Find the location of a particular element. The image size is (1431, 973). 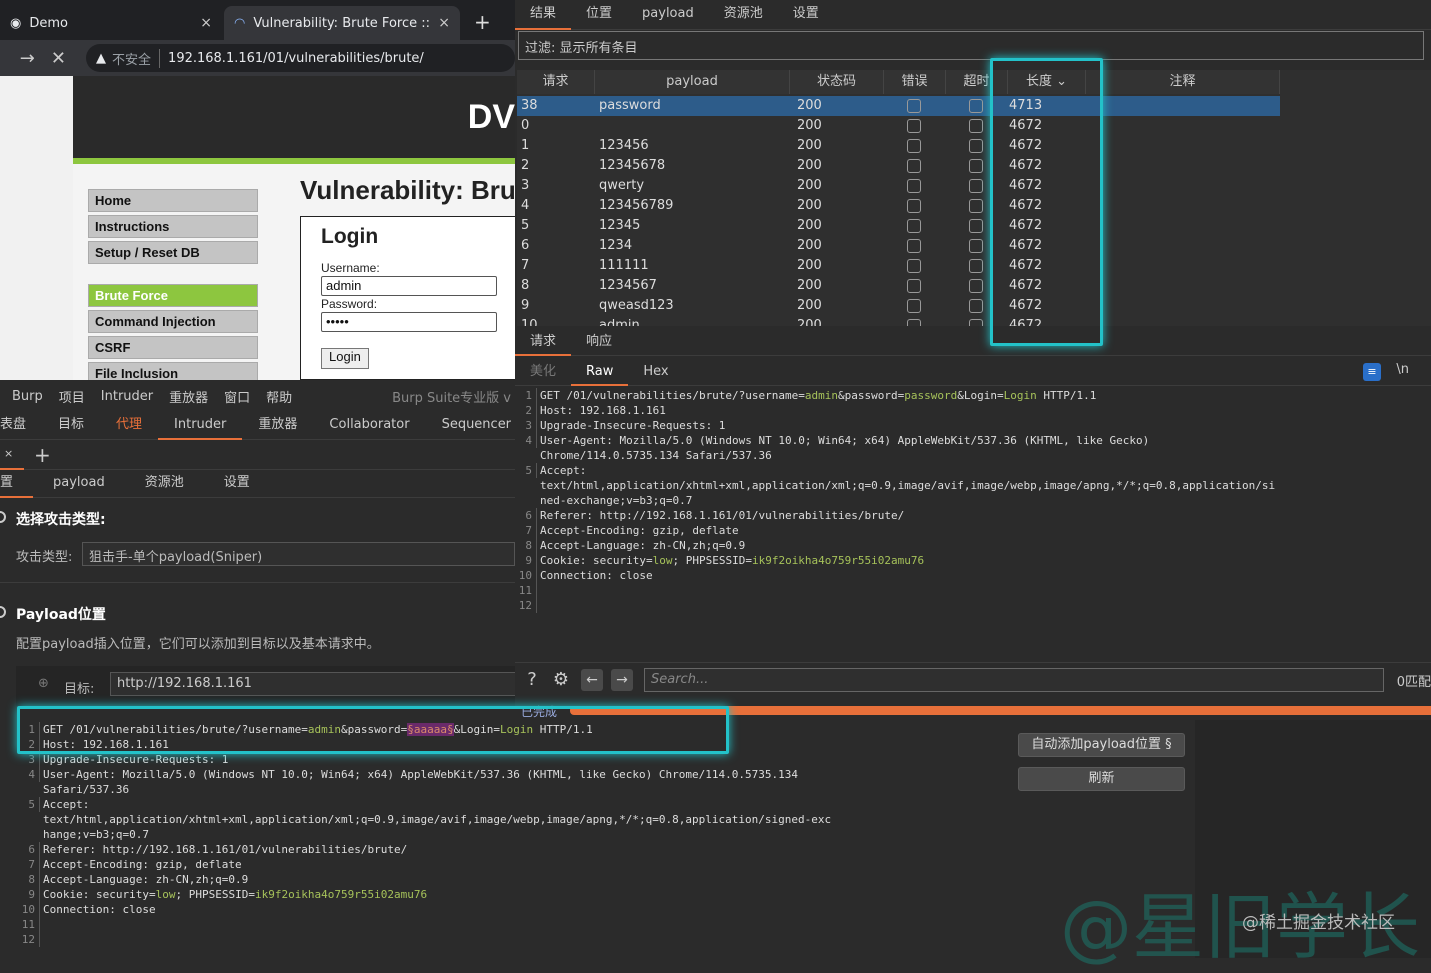

table-row: 1 123456 200 4672 is located at coordinates (898, 146).